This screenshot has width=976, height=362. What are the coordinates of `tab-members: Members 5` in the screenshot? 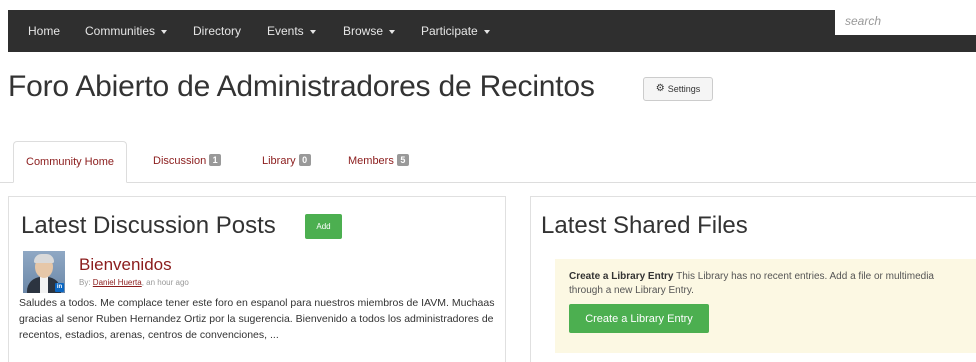 It's located at (378, 162).